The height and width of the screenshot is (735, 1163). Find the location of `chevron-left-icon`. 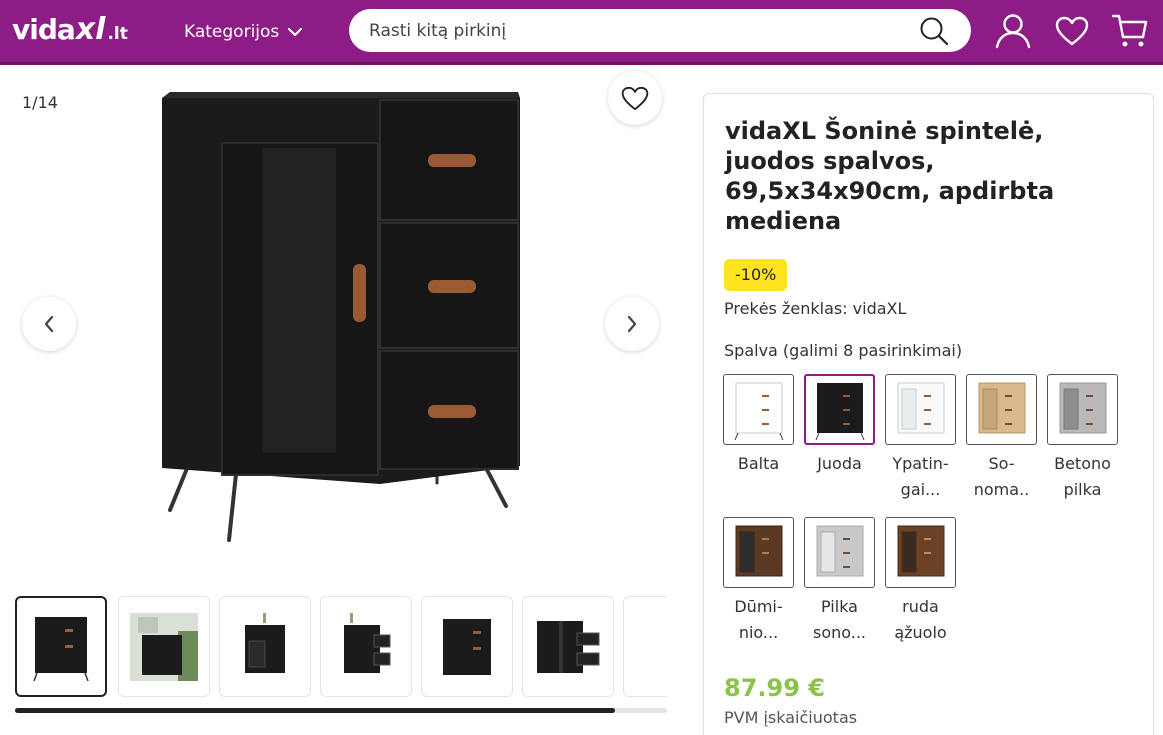

chevron-left-icon is located at coordinates (49, 324).